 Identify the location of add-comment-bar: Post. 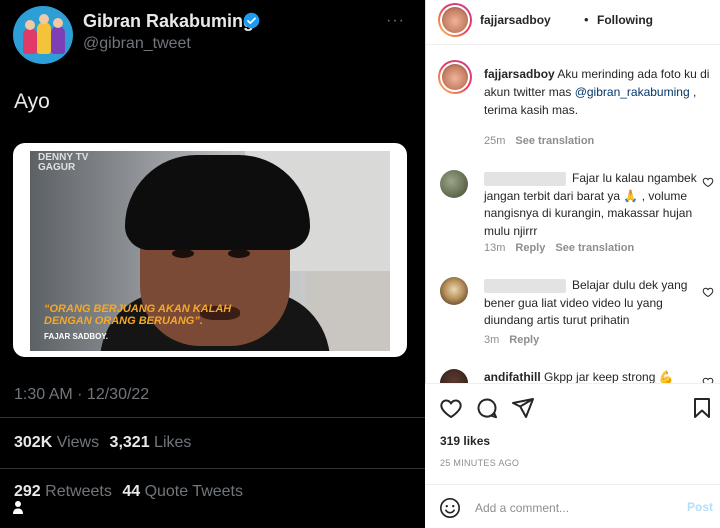
(572, 506).